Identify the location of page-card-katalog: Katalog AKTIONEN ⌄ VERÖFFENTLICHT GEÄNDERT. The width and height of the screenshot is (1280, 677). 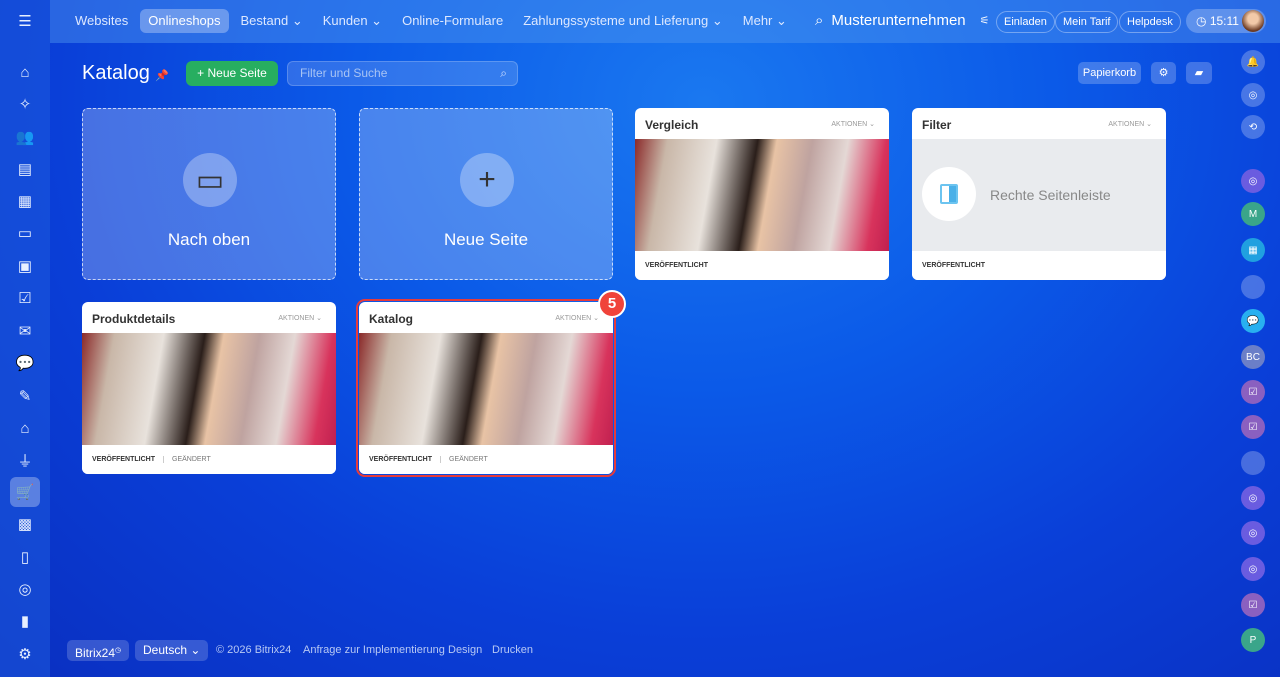
(486, 388).